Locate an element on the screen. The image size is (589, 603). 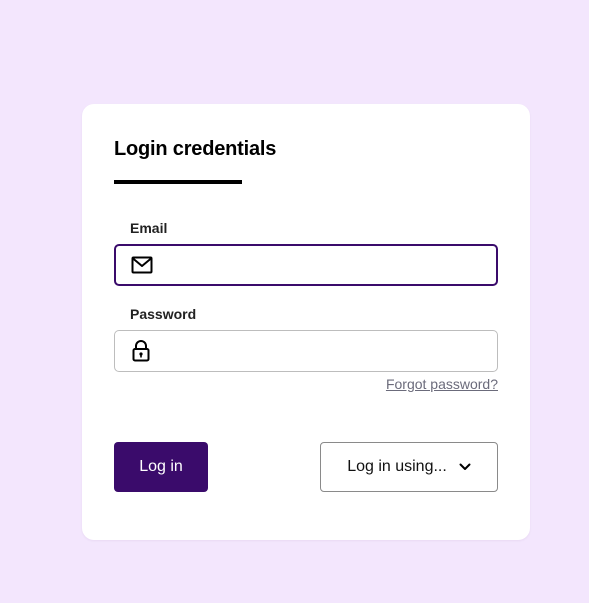
lock-icon is located at coordinates (141, 351).